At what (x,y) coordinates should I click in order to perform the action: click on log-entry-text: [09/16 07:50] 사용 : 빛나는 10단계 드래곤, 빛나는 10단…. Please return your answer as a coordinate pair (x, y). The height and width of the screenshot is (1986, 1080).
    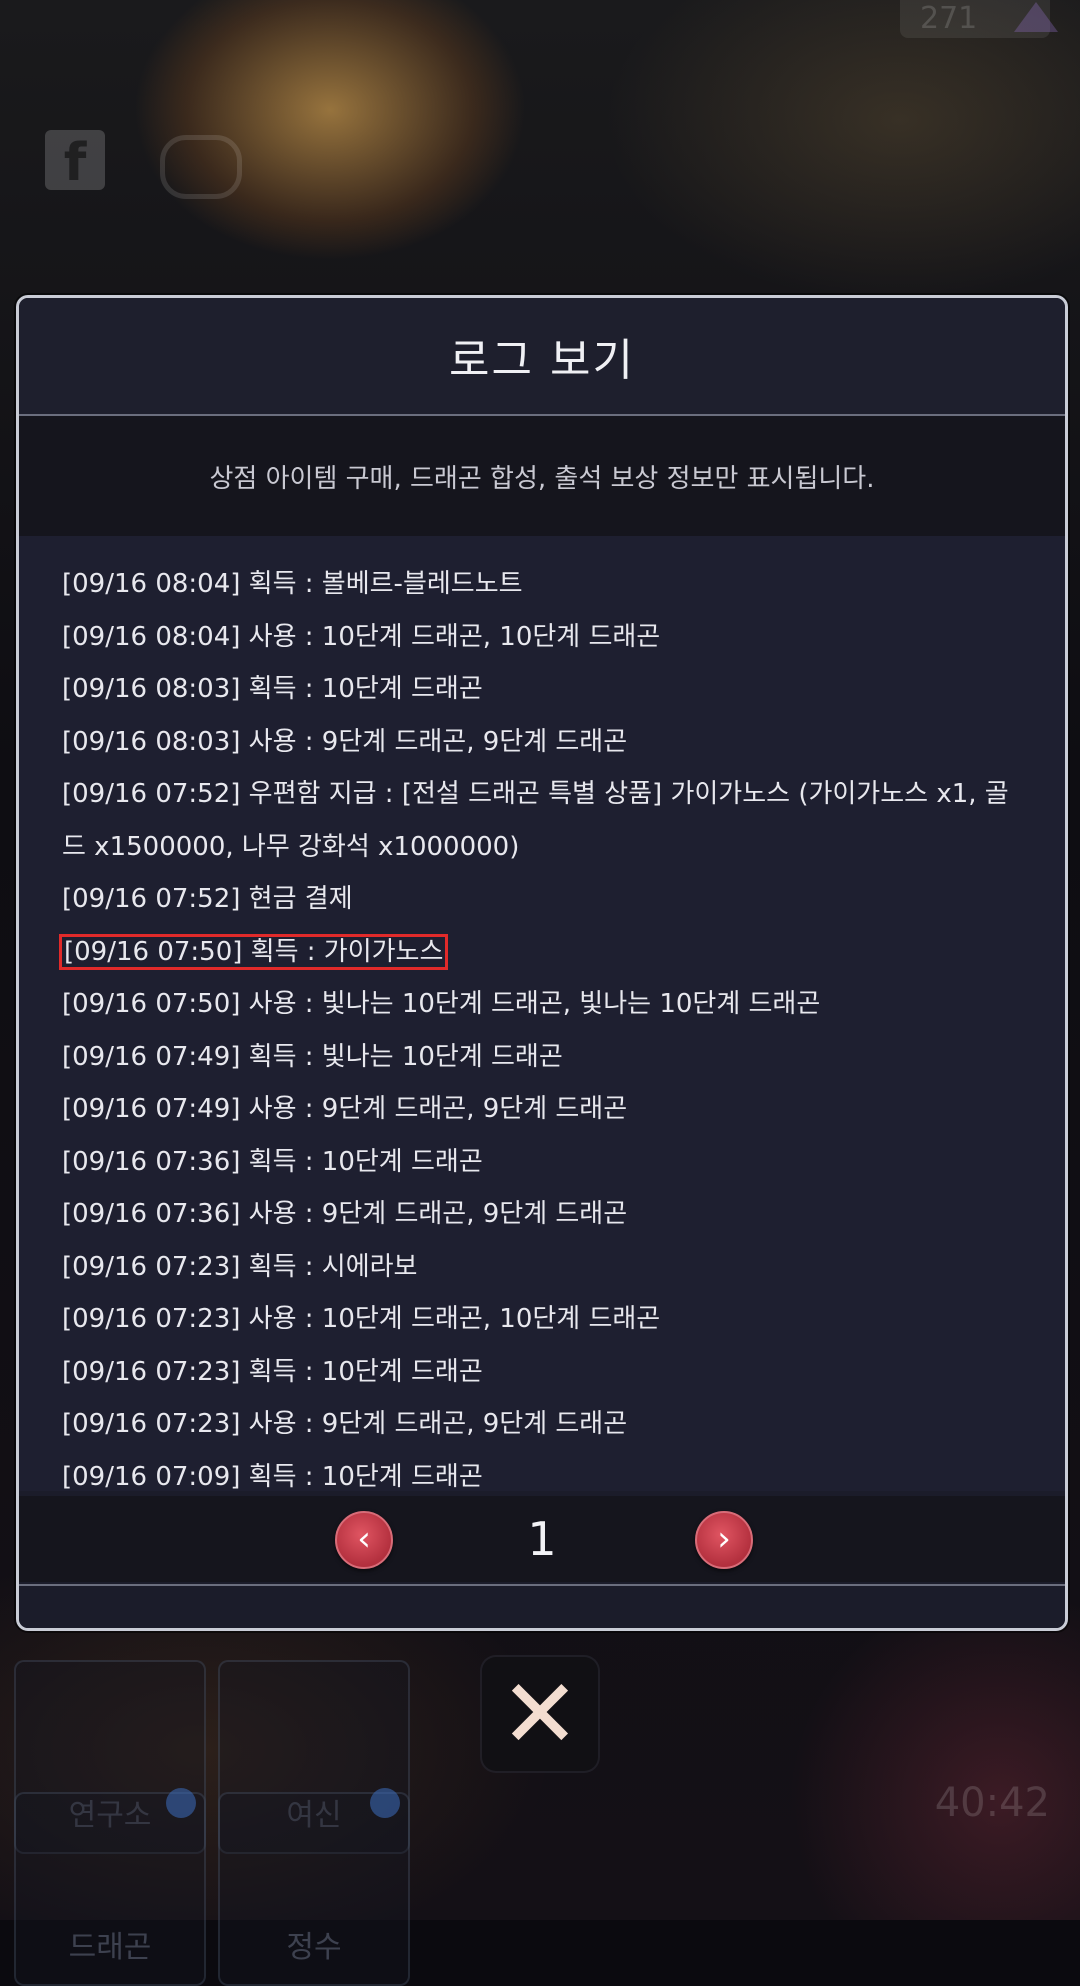
    Looking at the image, I should click on (441, 1004).